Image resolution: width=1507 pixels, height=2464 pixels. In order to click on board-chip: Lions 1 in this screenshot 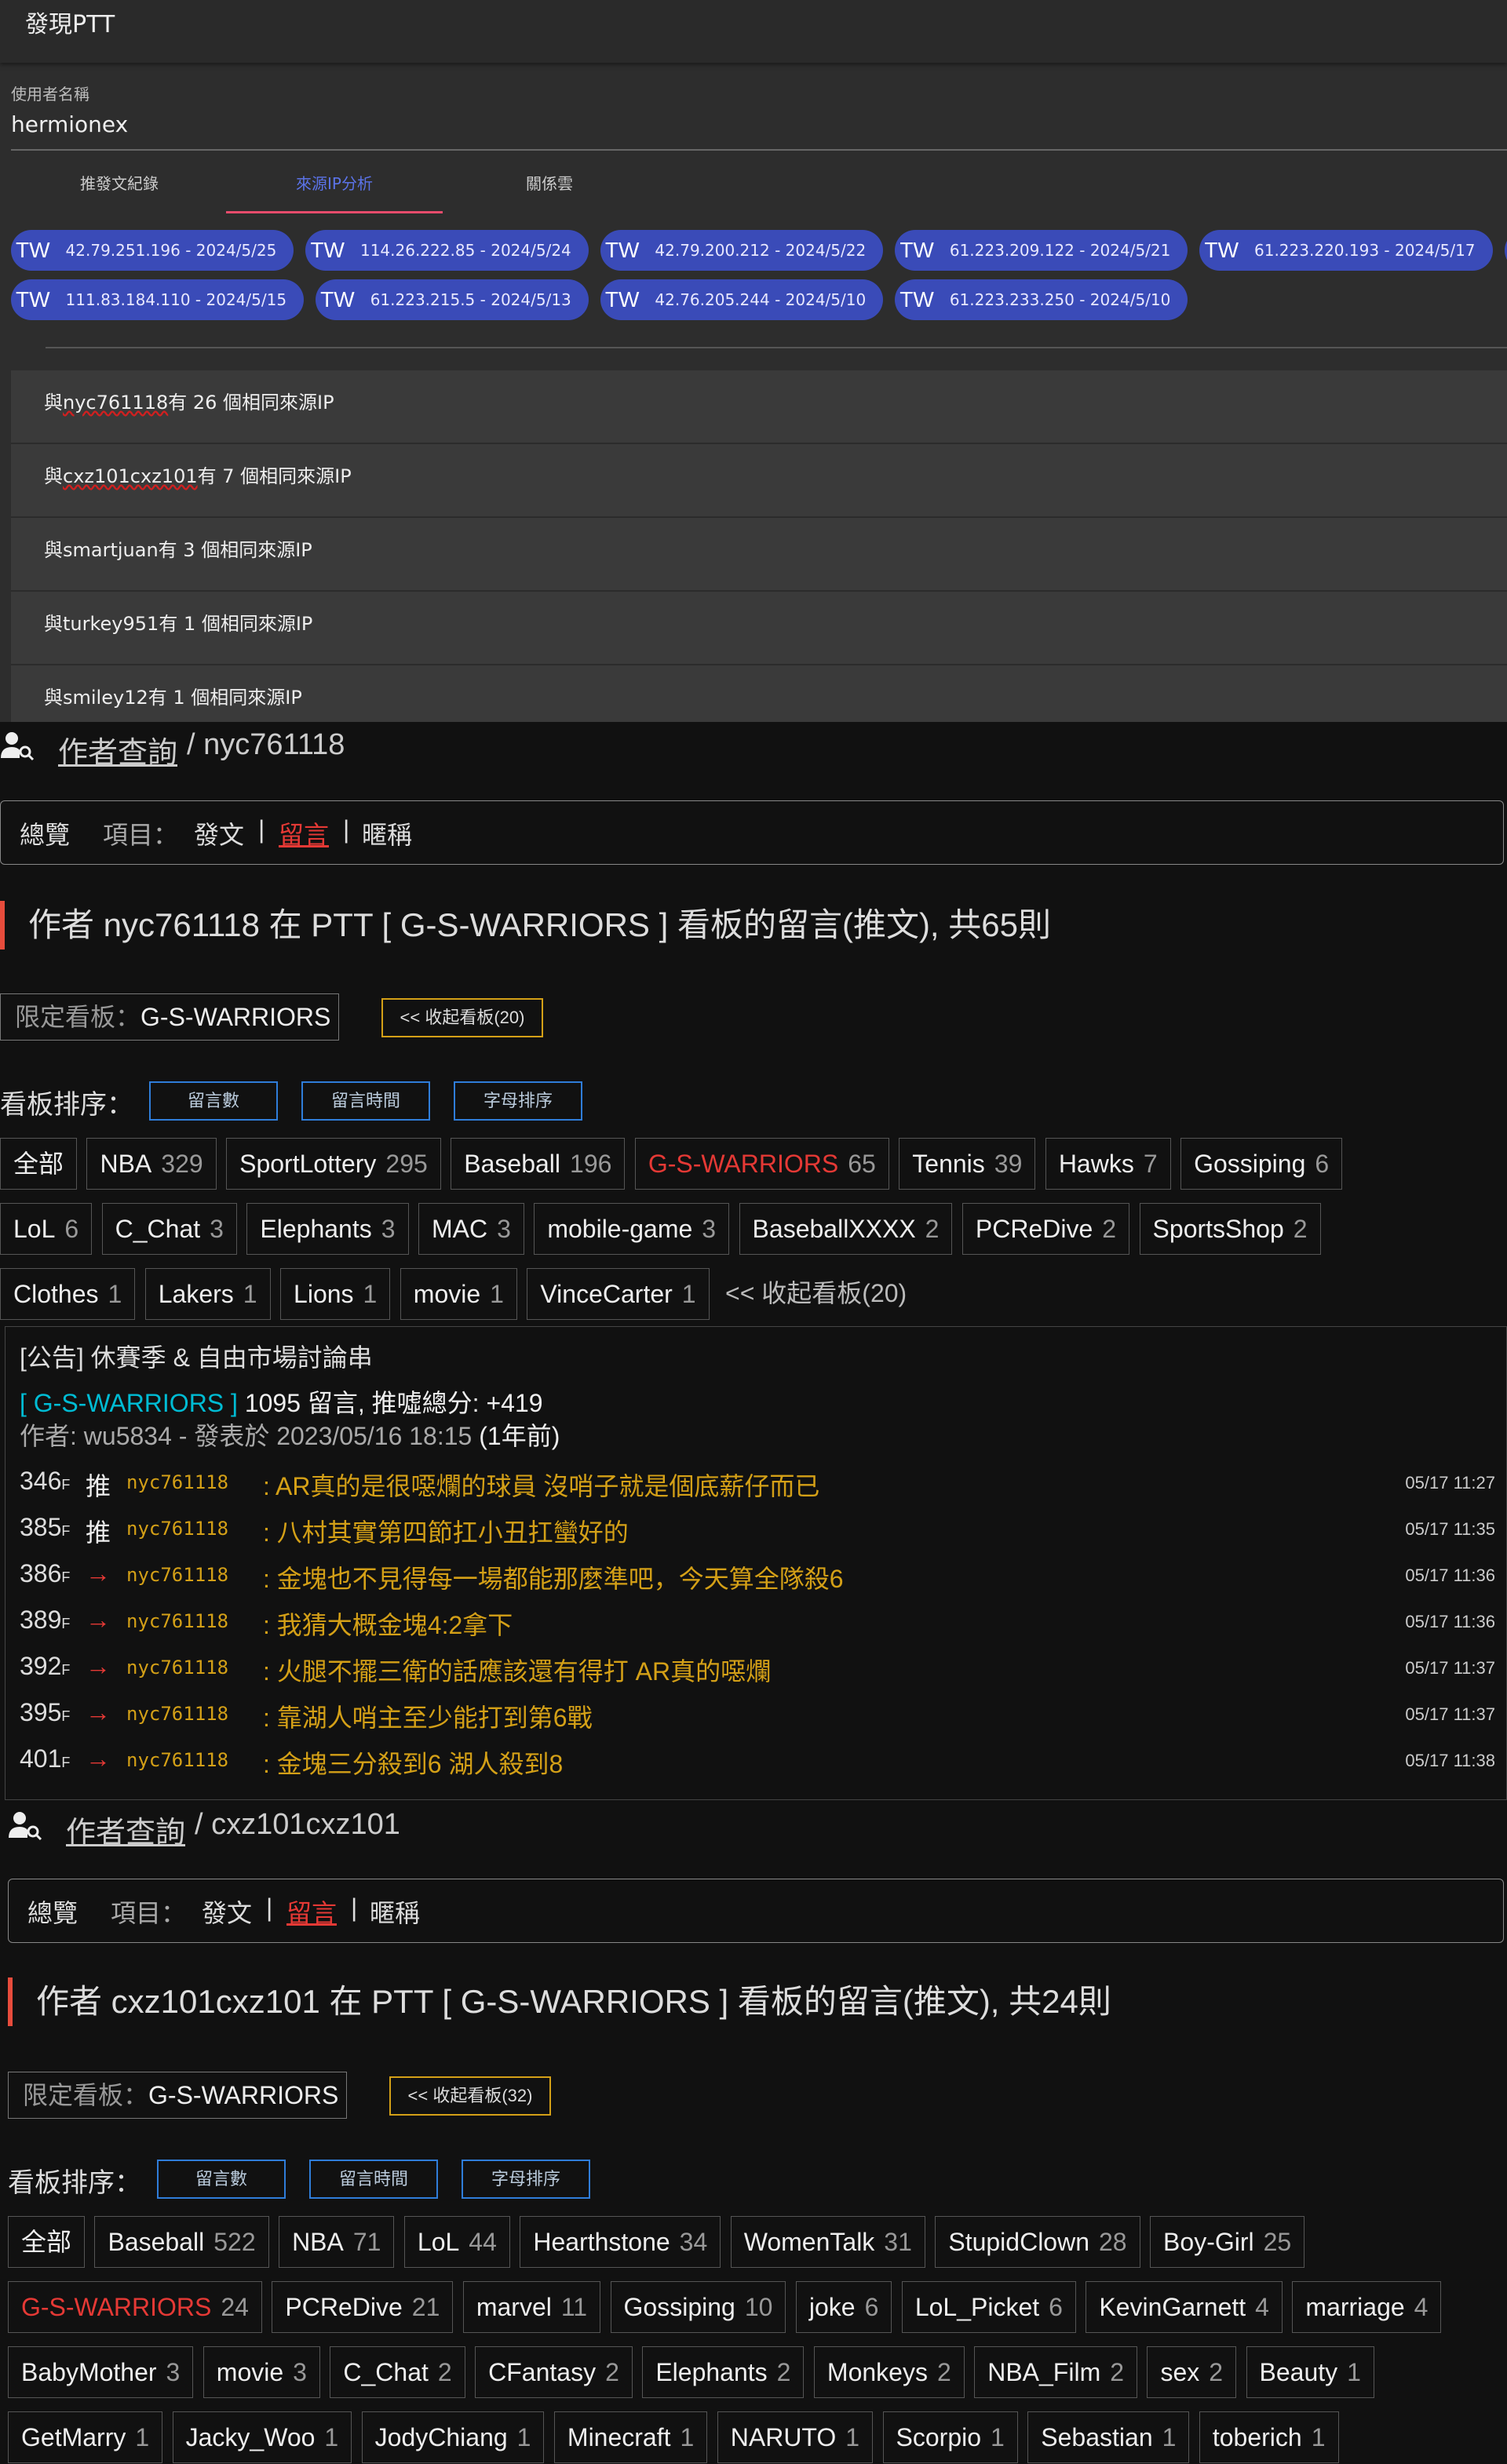, I will do `click(336, 1294)`.